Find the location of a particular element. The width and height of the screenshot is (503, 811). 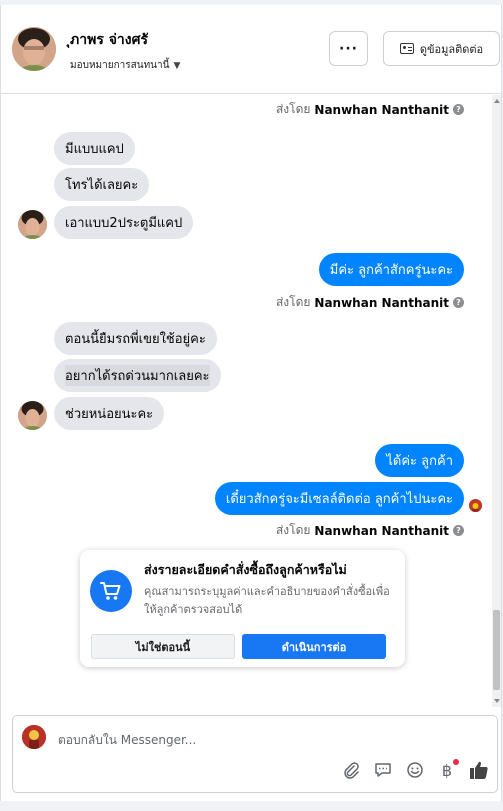

scroll-down-arrow-icon is located at coordinates (497, 701).